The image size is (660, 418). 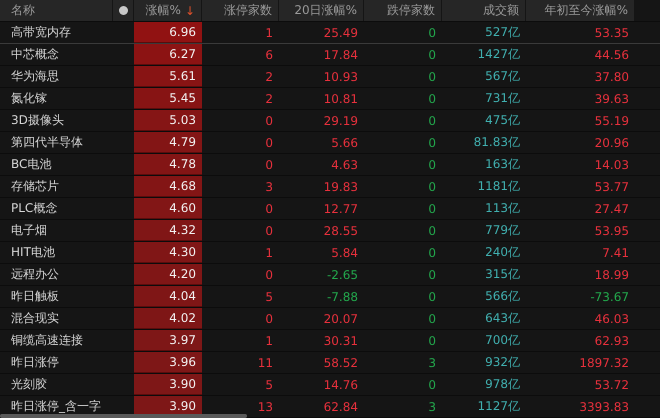 I want to click on sector-name: 第四代半导体, so click(x=56, y=142).